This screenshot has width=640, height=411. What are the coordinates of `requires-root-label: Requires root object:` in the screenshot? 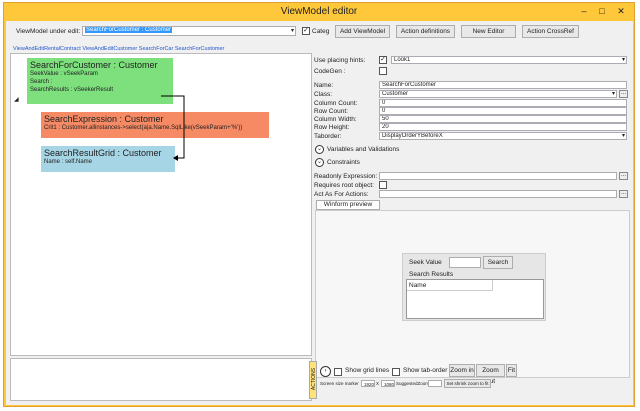 It's located at (344, 185).